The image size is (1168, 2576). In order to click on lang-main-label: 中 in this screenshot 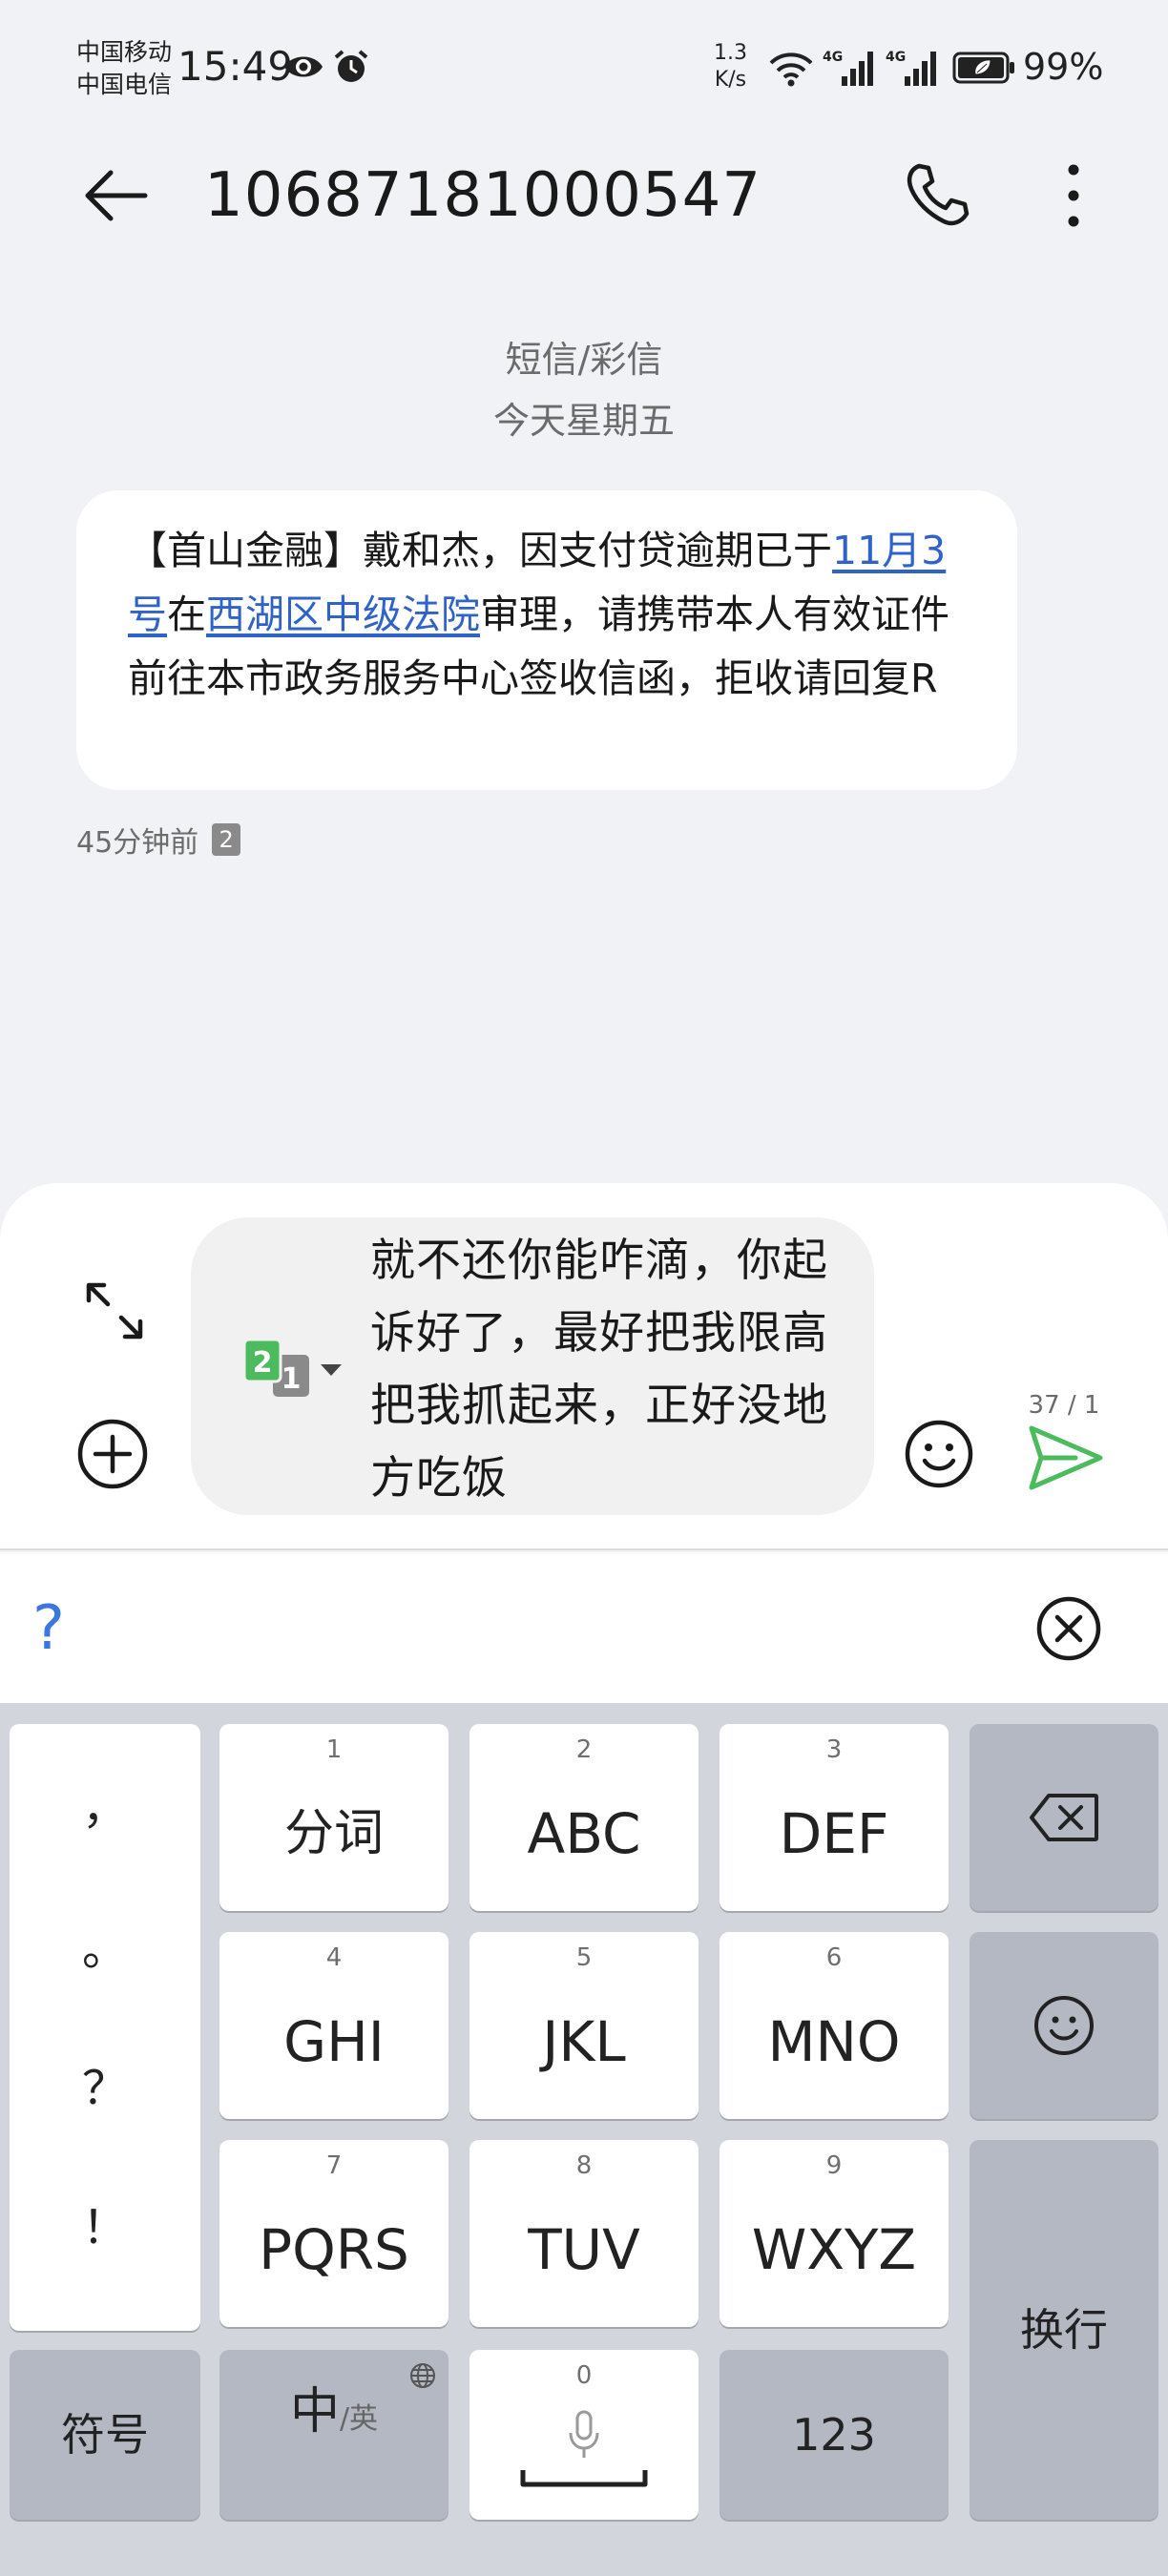, I will do `click(314, 2412)`.